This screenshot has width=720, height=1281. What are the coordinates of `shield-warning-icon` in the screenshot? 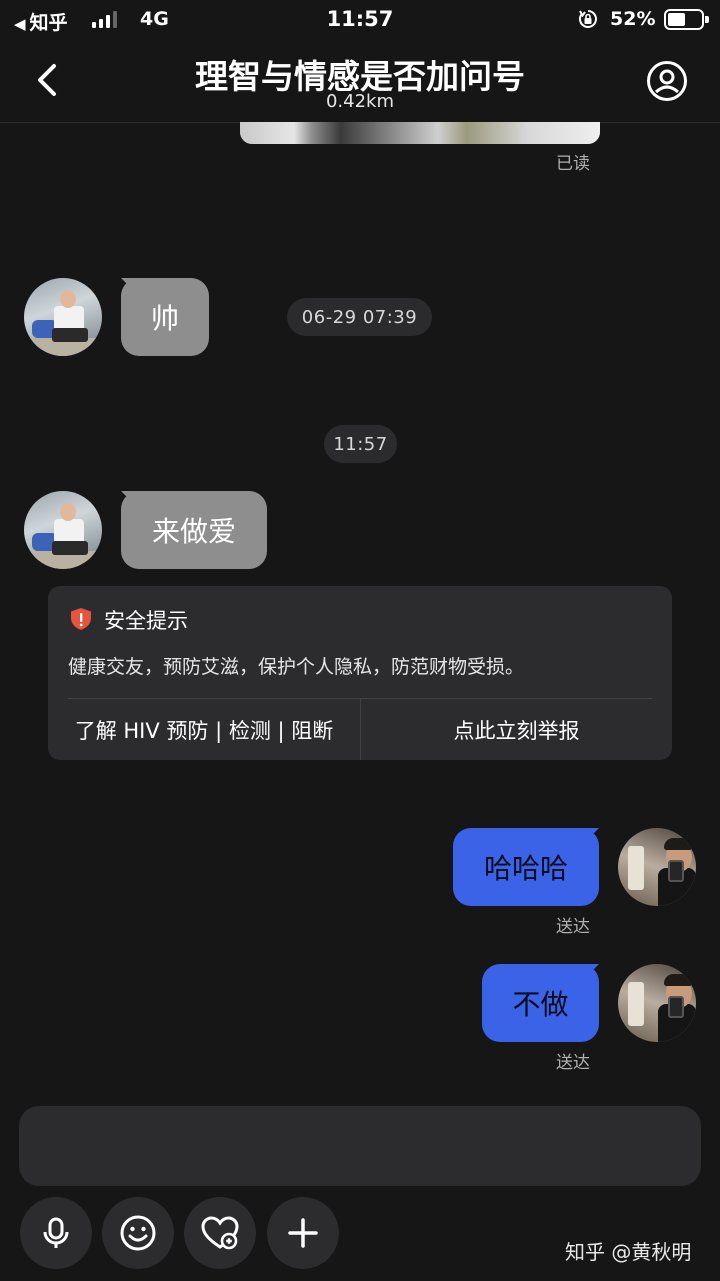 It's located at (81, 619).